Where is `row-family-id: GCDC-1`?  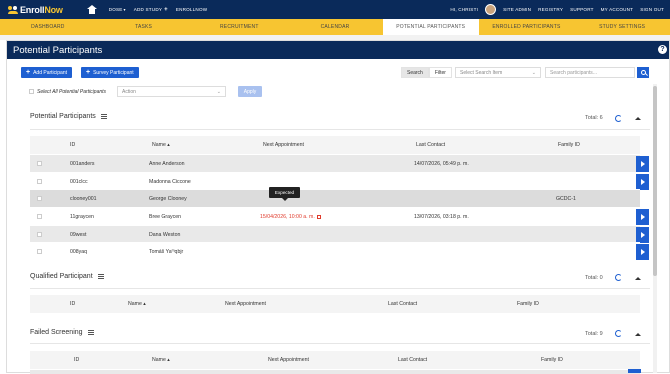
row-family-id: GCDC-1 is located at coordinates (566, 199).